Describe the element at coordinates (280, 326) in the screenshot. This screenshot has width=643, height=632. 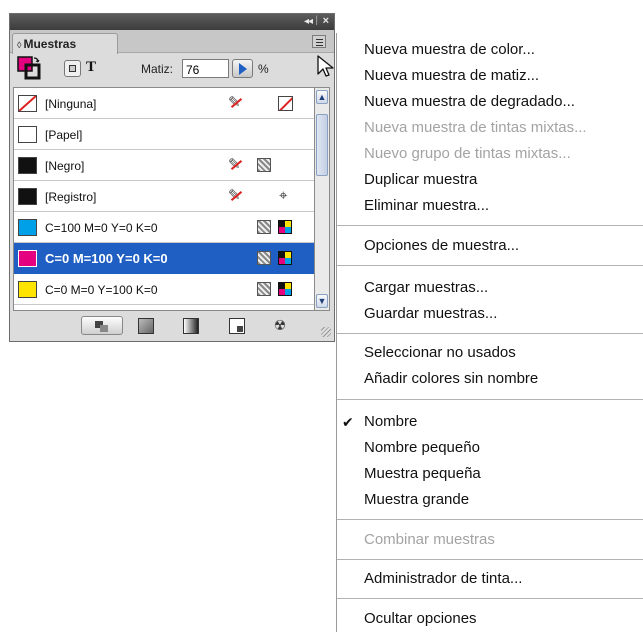
I see `delete-swatch-button: ☢` at that location.